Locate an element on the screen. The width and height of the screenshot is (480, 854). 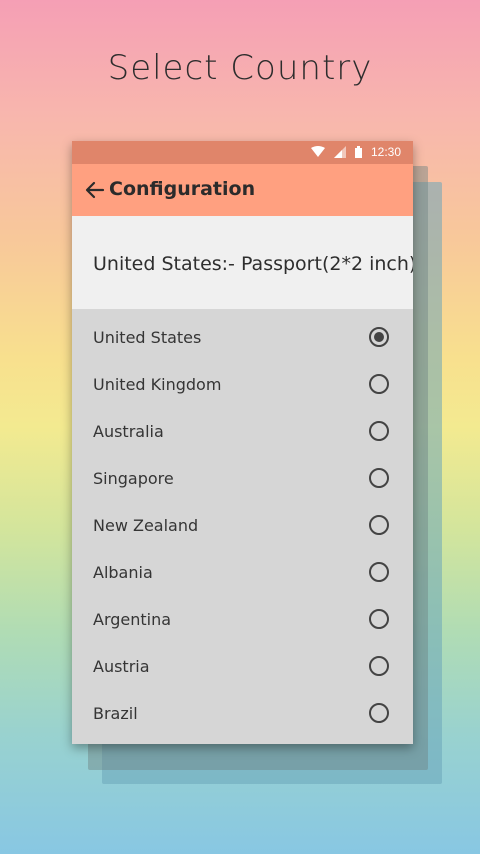
country-label: Austria is located at coordinates (121, 666).